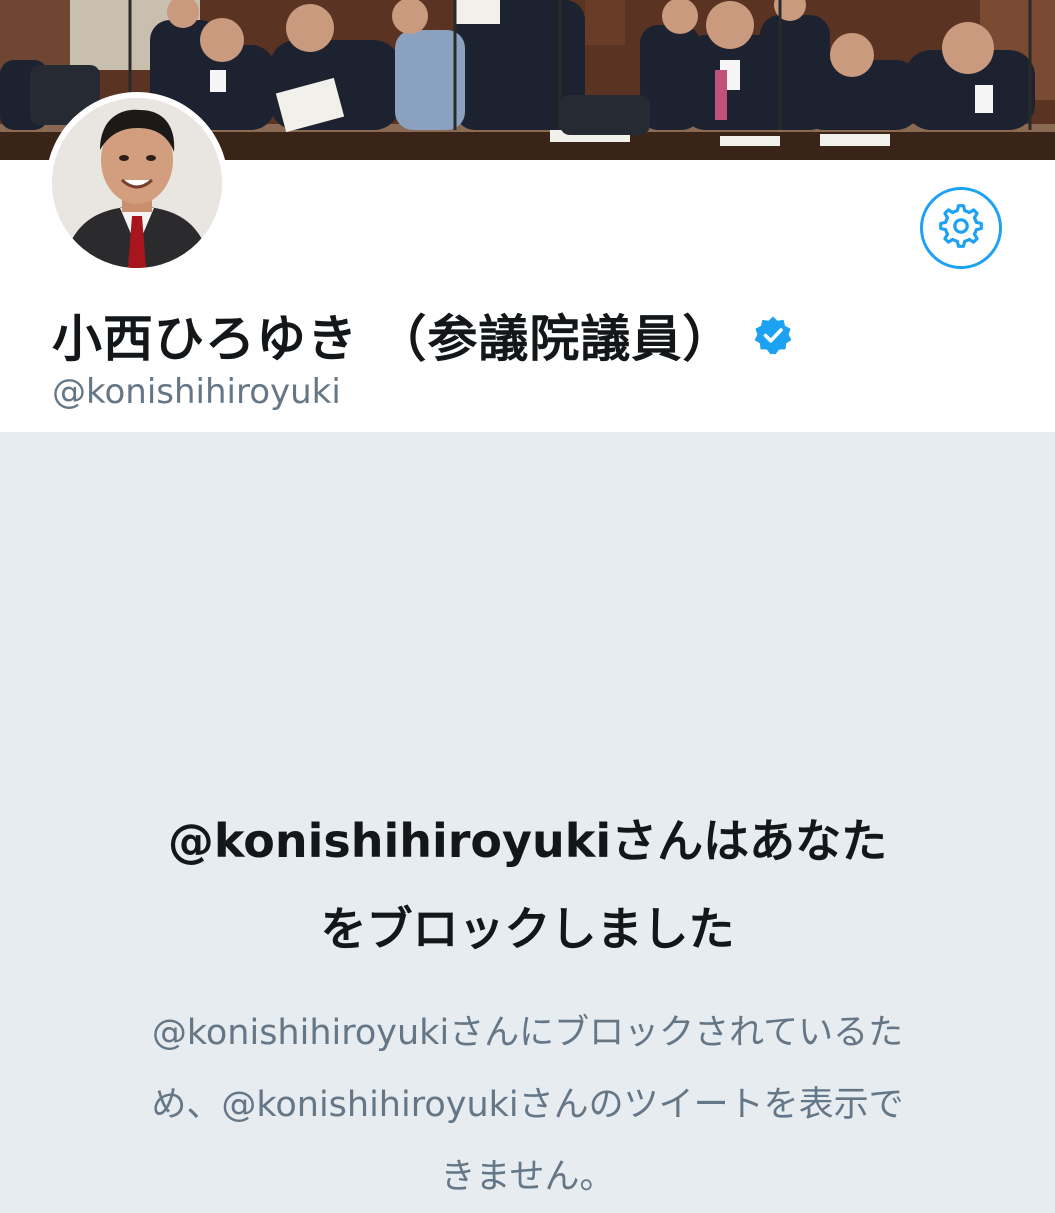 The height and width of the screenshot is (1213, 1055). I want to click on blocked-title-line: @konishihiroyukiさんはあなた, so click(527, 841).